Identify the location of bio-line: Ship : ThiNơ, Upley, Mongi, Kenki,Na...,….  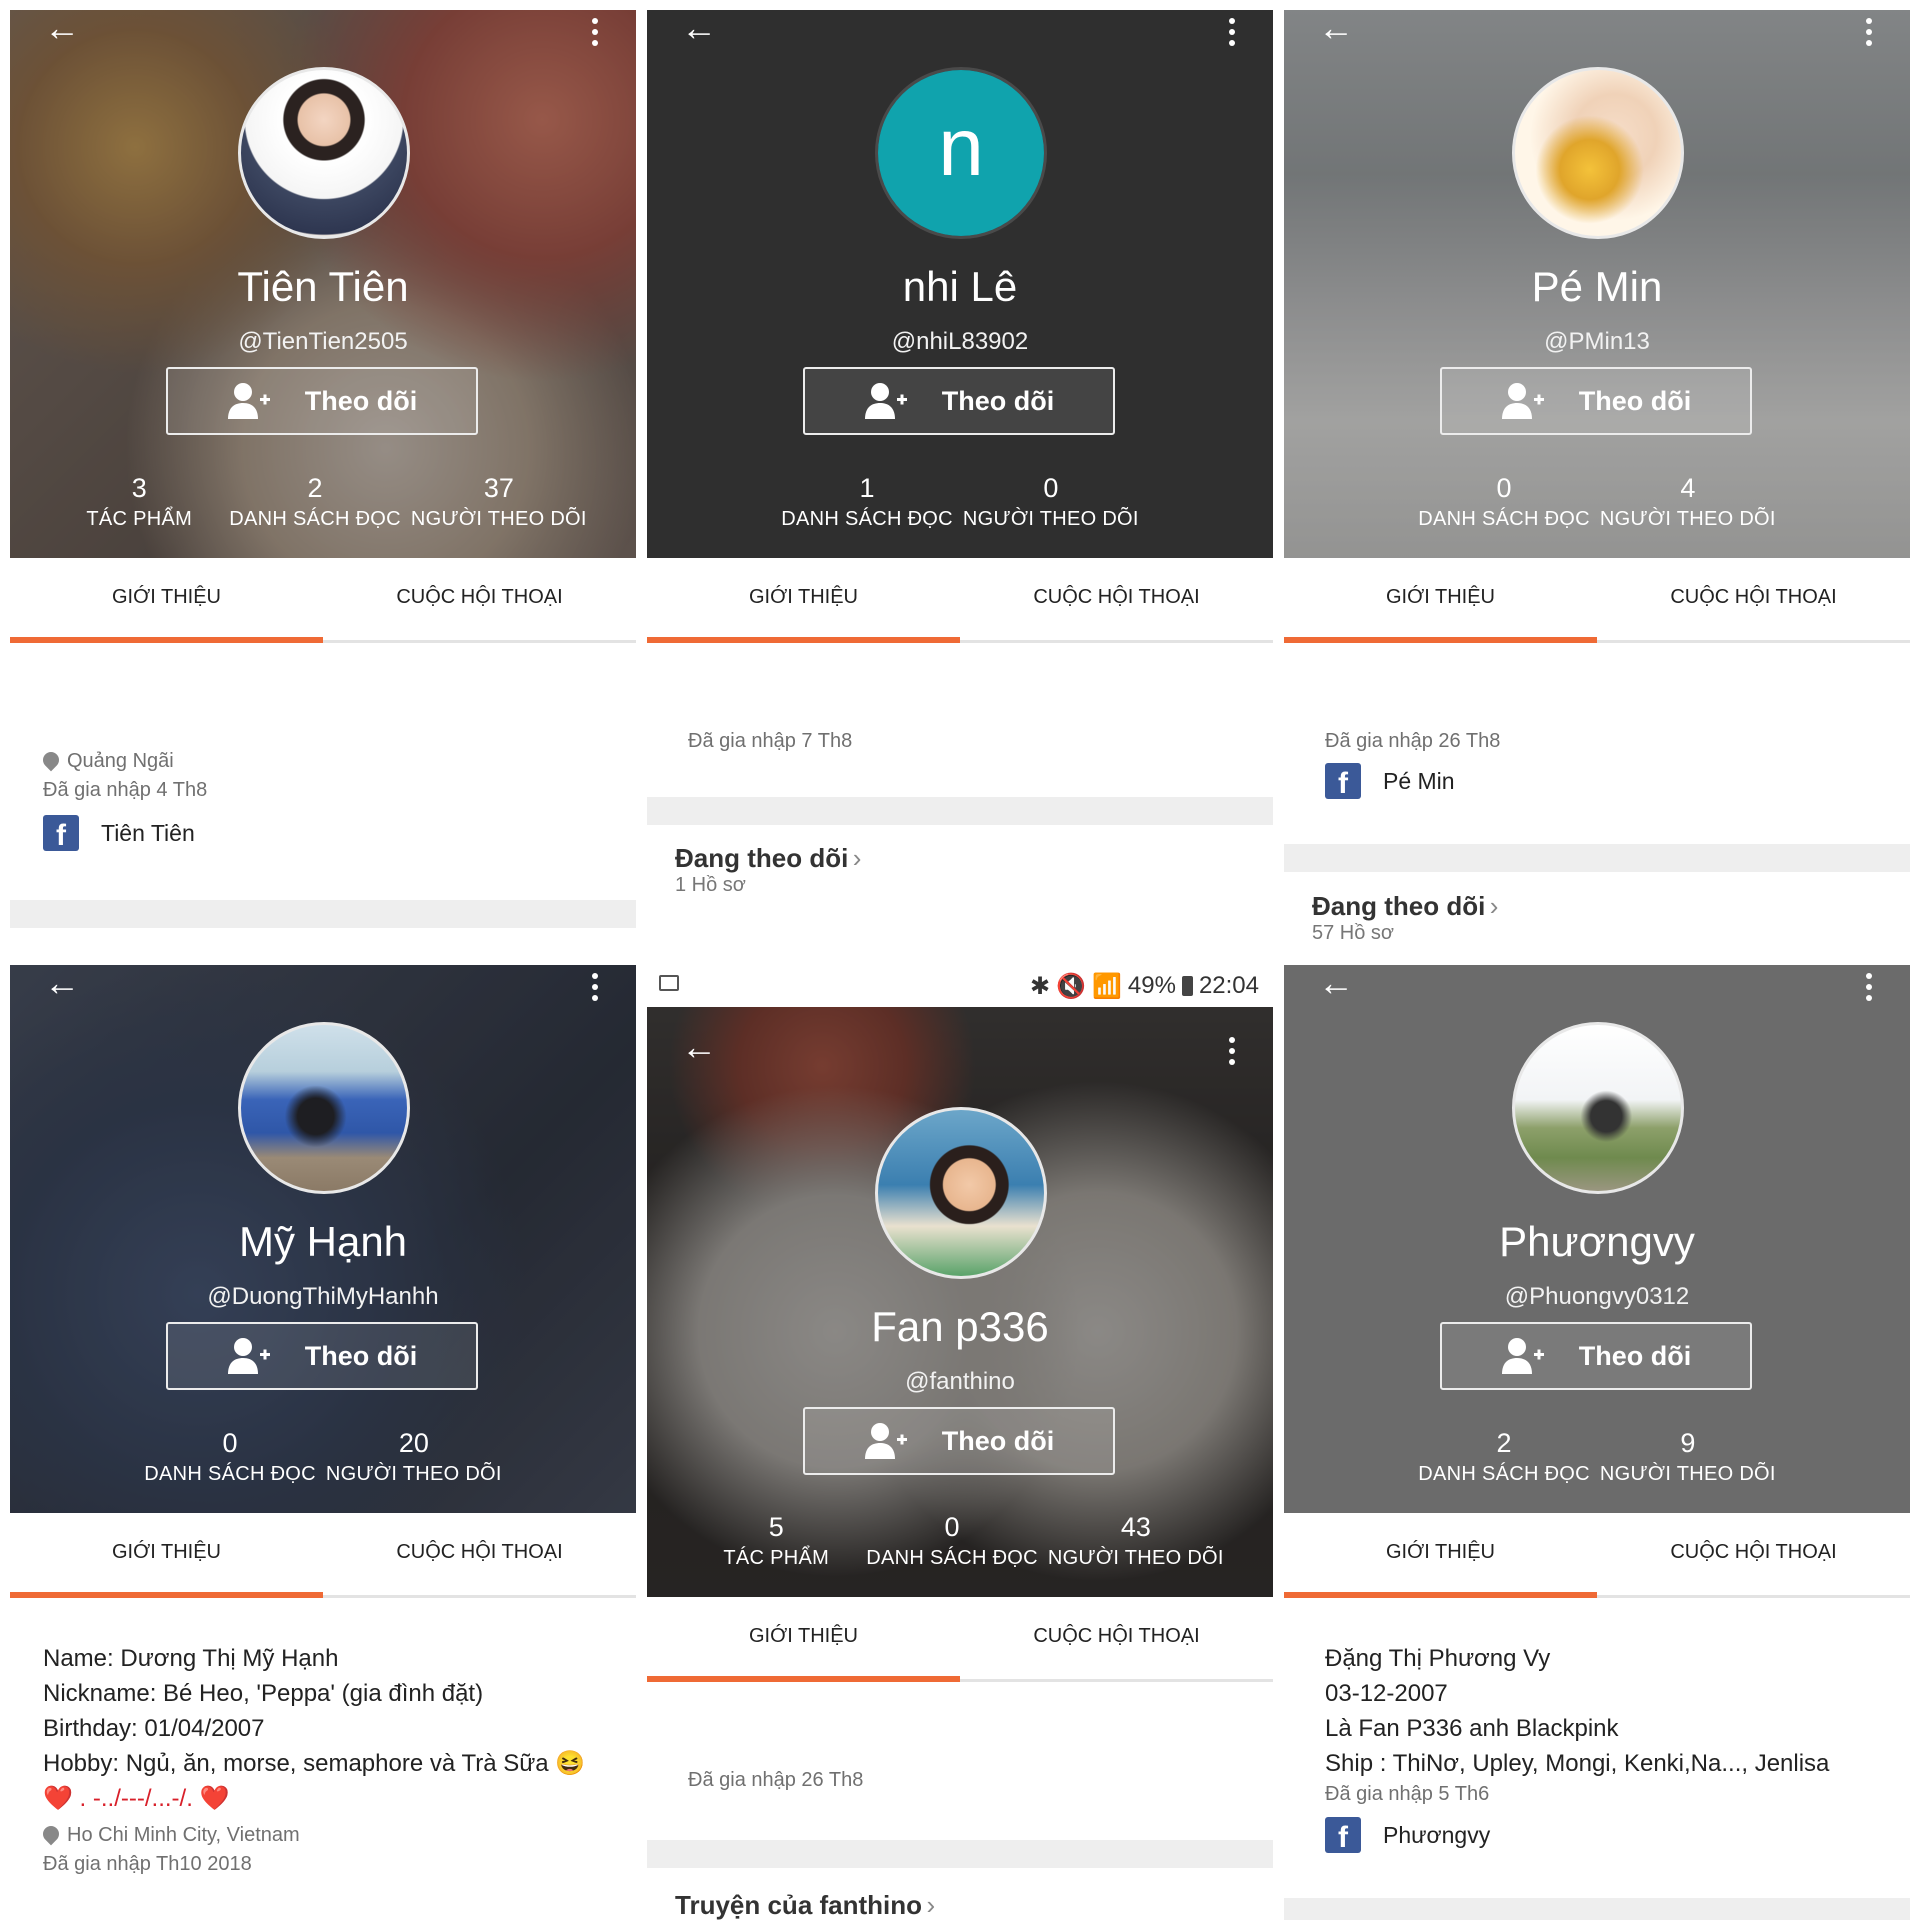
(1577, 1763).